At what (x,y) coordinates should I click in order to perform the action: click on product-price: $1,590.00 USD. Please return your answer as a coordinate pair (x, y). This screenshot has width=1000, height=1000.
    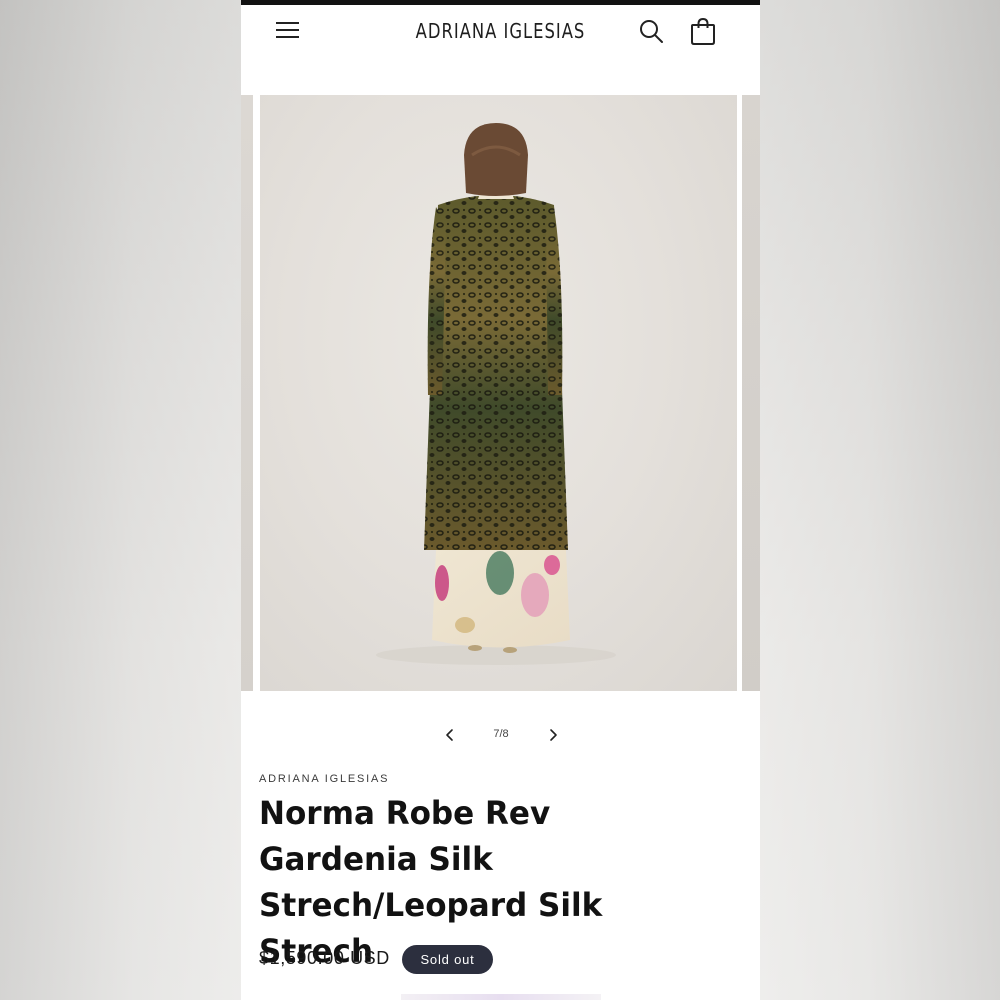
    Looking at the image, I should click on (324, 958).